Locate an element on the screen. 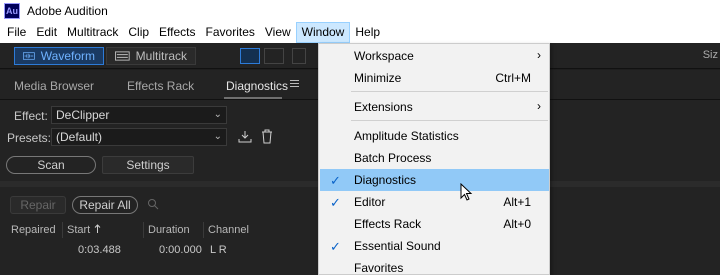  effect-value: DeClipper is located at coordinates (83, 115).